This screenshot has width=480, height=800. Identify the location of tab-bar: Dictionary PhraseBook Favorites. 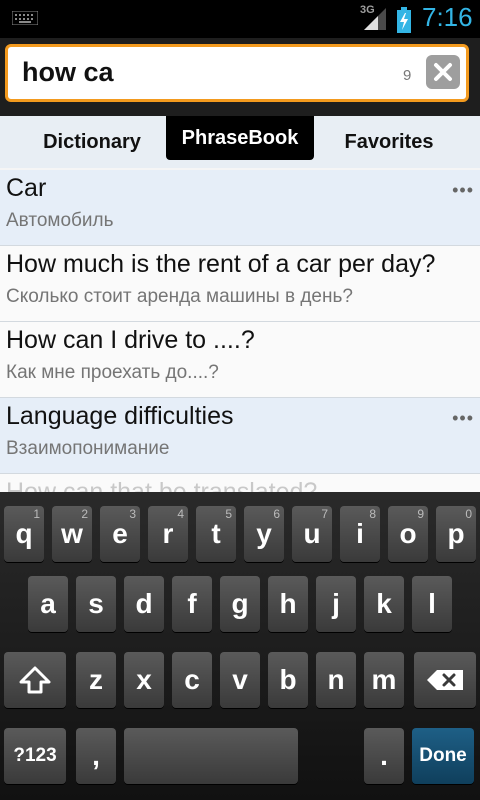
(240, 142).